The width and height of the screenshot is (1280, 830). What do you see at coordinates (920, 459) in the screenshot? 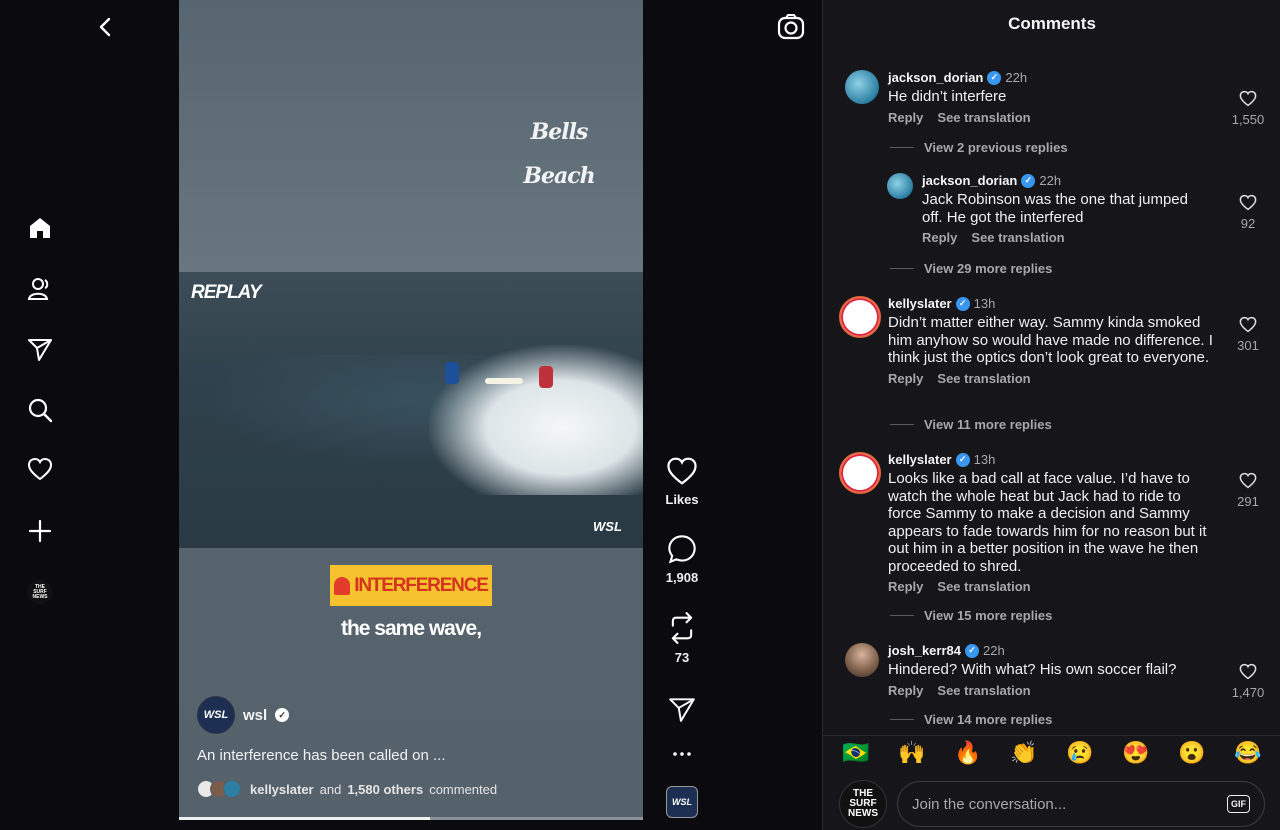
I see `username-text: kellyslater` at bounding box center [920, 459].